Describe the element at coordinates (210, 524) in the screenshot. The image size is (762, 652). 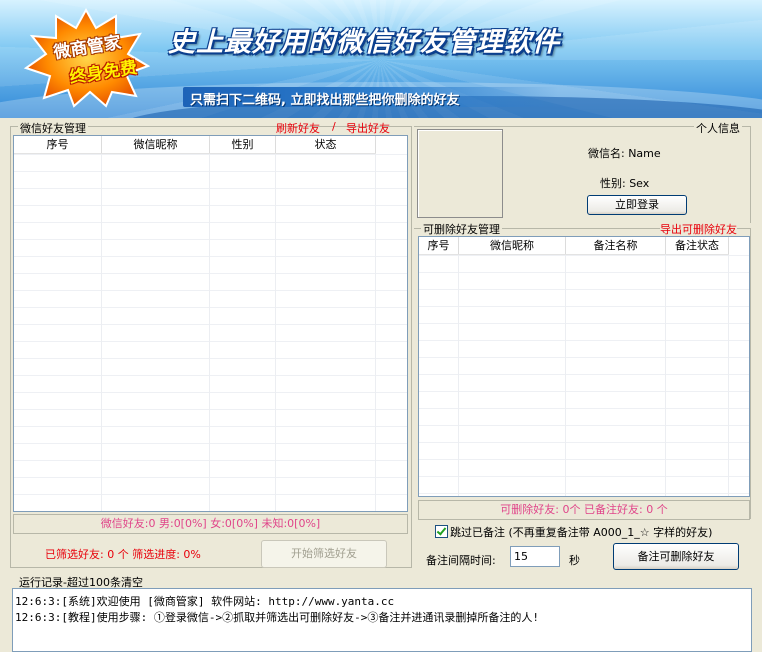
I see `friends-stats: 微信好友:0 男:0[0%] 女:0[0%] 未知:0[0%]` at that location.